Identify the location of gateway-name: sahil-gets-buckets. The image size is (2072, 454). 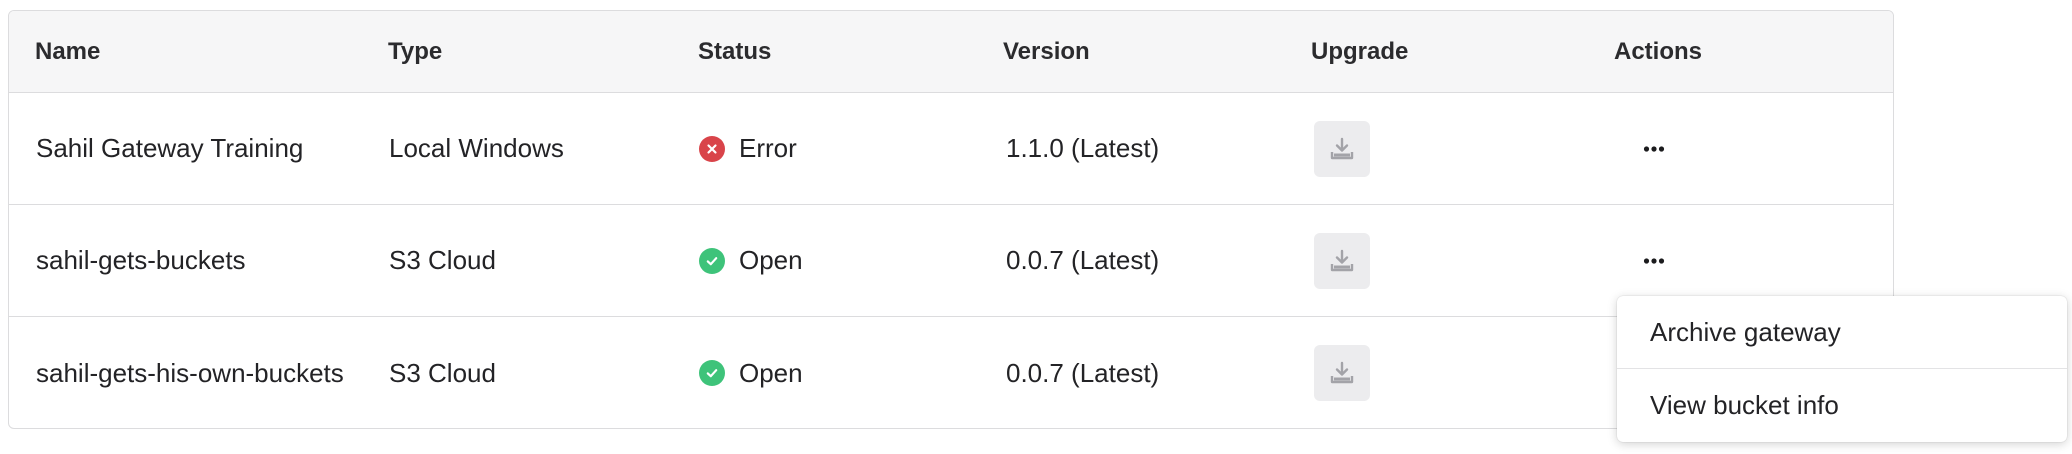
(141, 260).